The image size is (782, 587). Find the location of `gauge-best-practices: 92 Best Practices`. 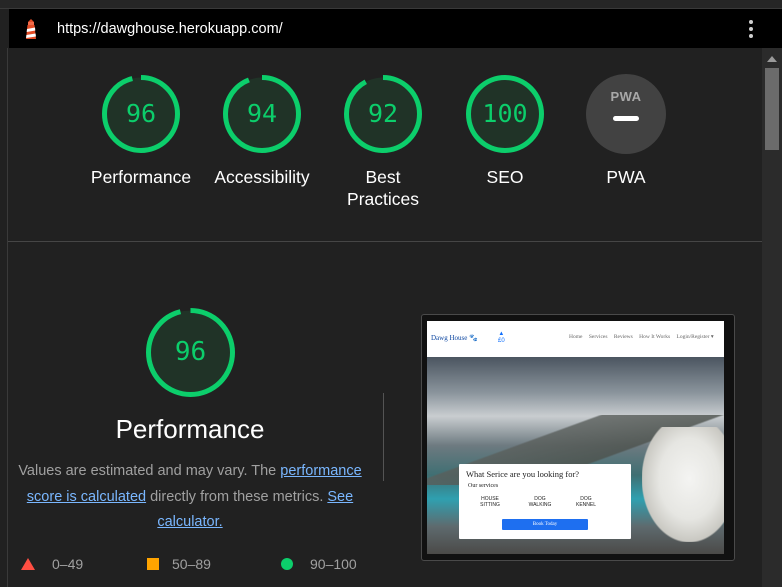

gauge-best-practices: 92 Best Practices is located at coordinates (383, 142).